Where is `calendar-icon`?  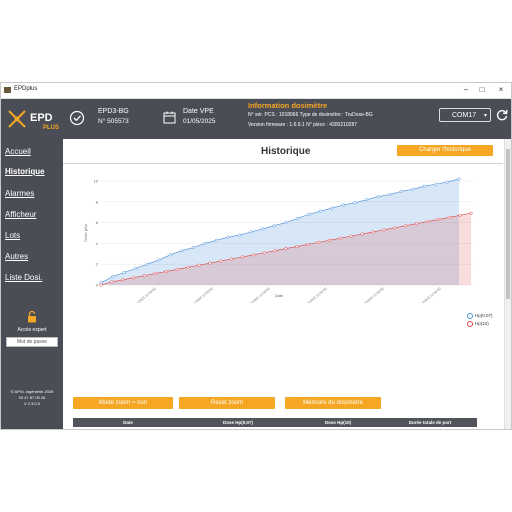 calendar-icon is located at coordinates (169, 117).